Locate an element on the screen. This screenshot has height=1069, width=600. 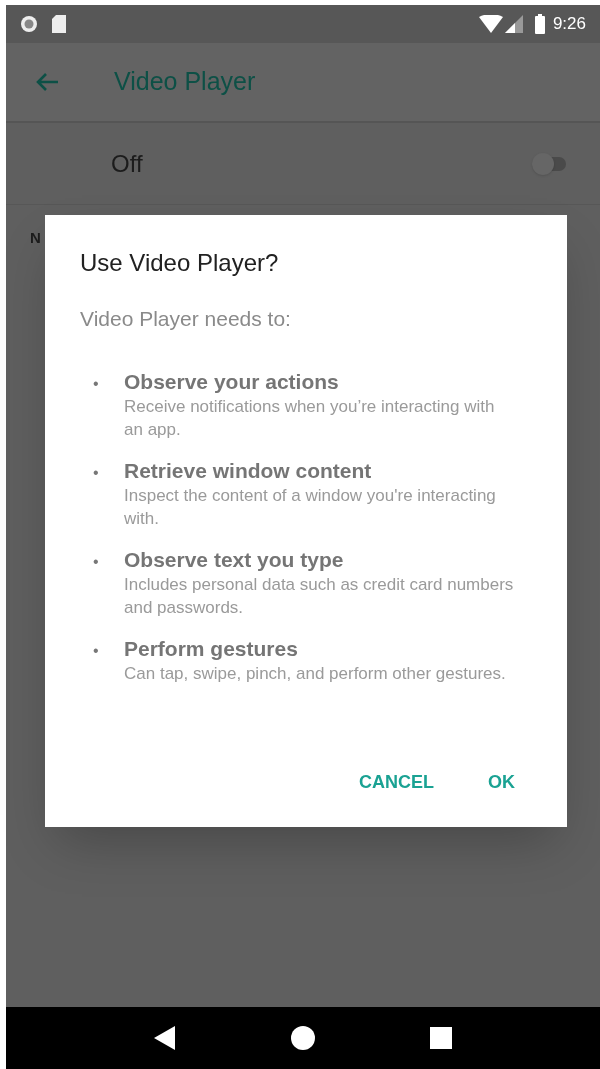
dialog-subtitle: Video Player needs to: is located at coordinates (185, 319).